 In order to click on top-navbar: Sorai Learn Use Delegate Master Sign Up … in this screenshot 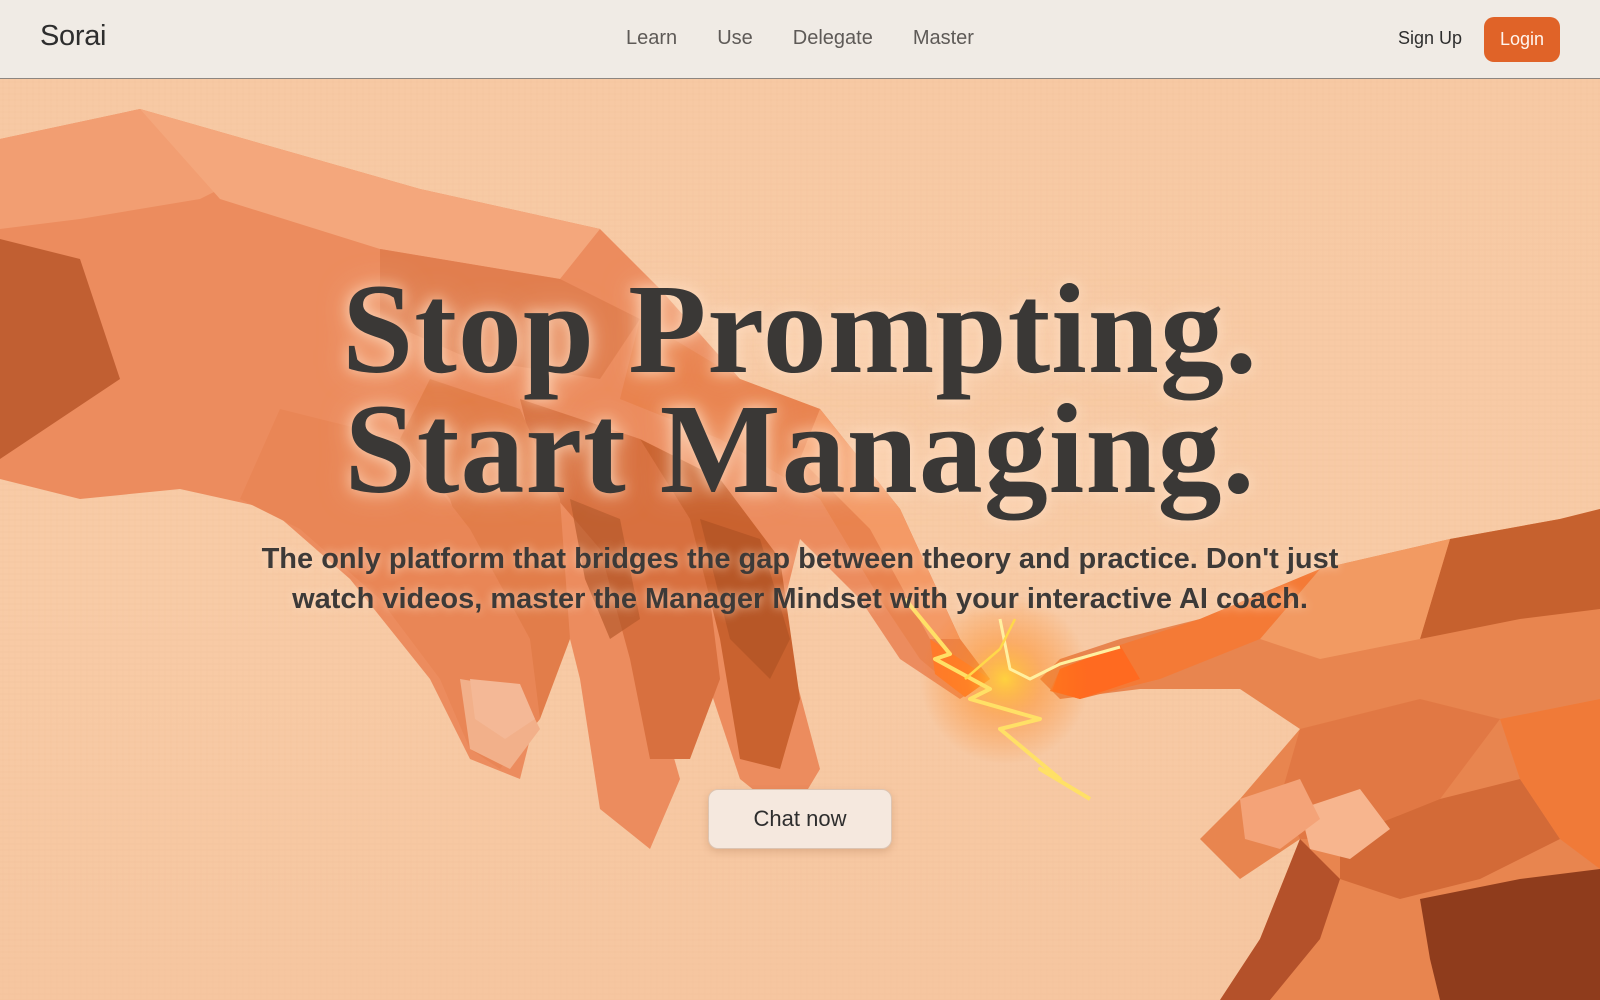, I will do `click(800, 39)`.